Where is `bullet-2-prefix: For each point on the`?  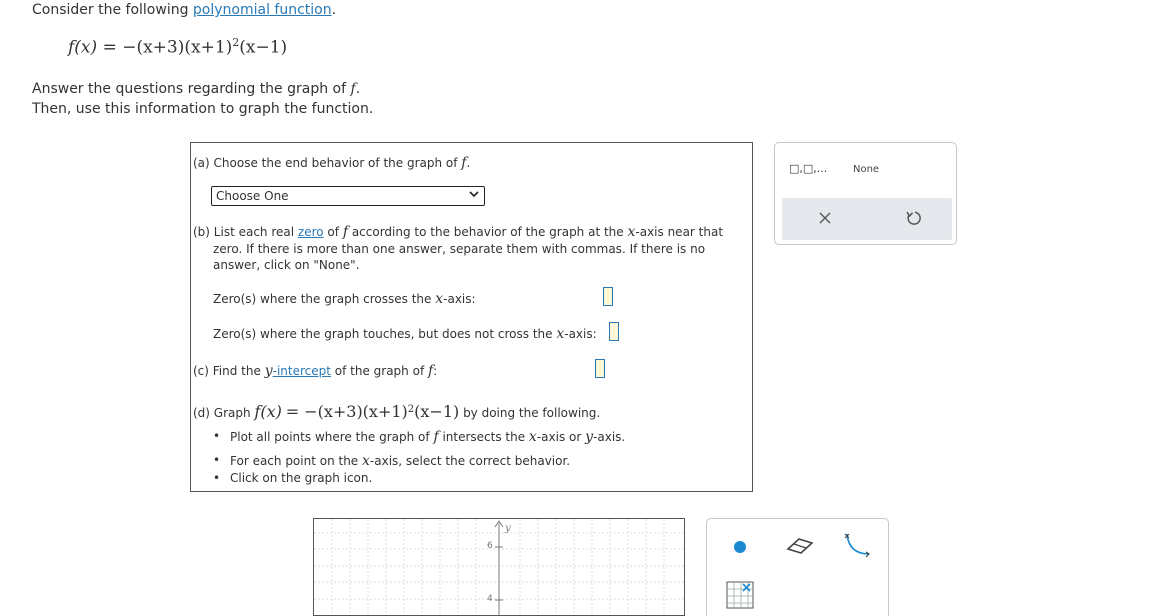 bullet-2-prefix: For each point on the is located at coordinates (296, 461).